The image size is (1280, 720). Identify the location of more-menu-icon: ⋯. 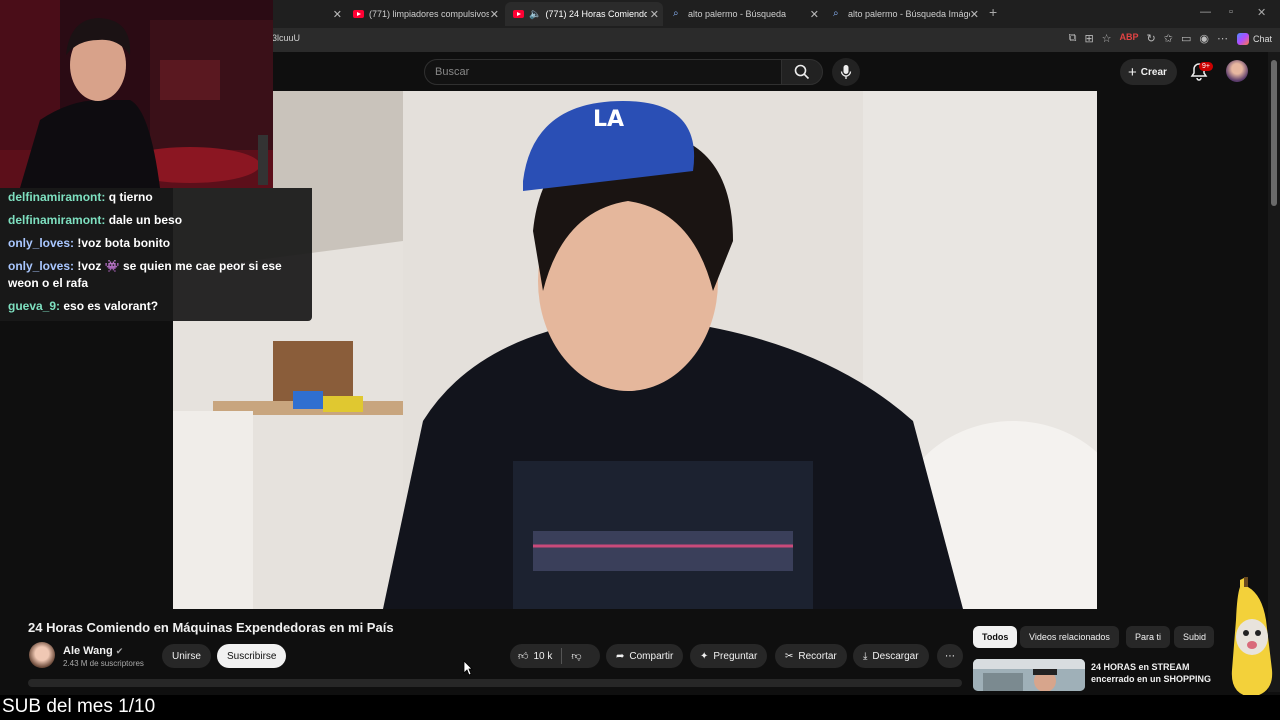
(1222, 38).